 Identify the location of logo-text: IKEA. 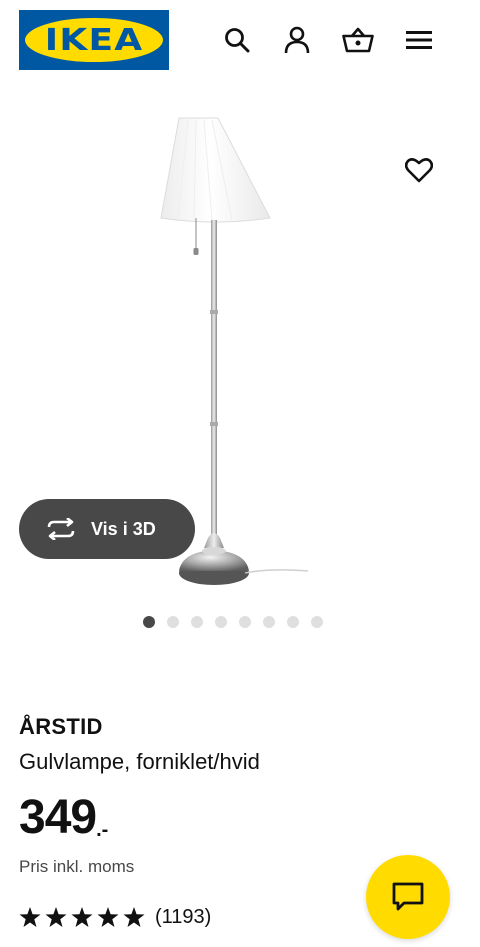
(94, 40).